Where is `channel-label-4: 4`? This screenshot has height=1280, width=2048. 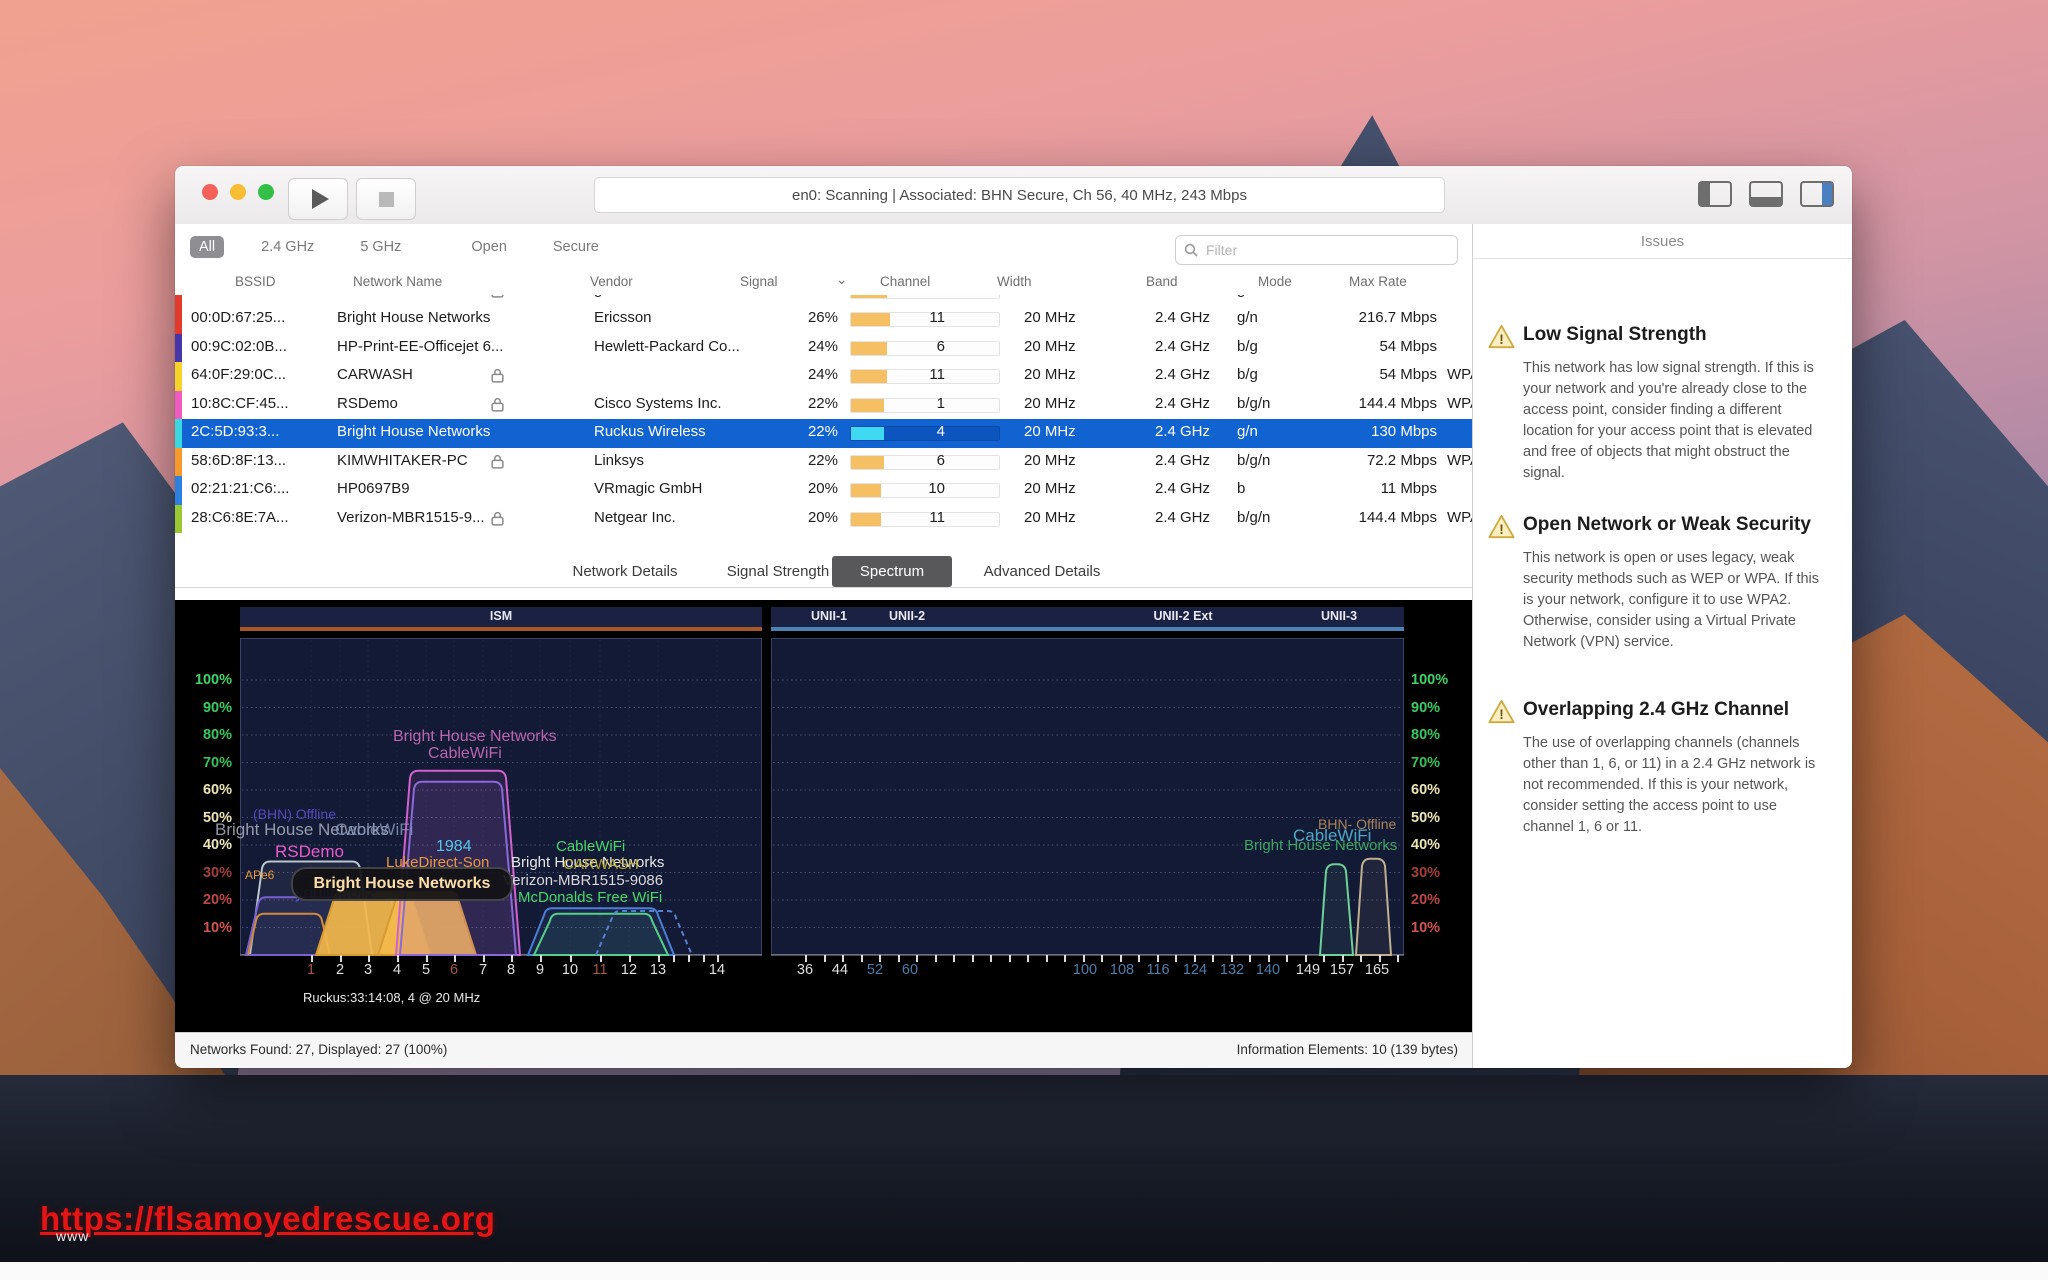 channel-label-4: 4 is located at coordinates (397, 970).